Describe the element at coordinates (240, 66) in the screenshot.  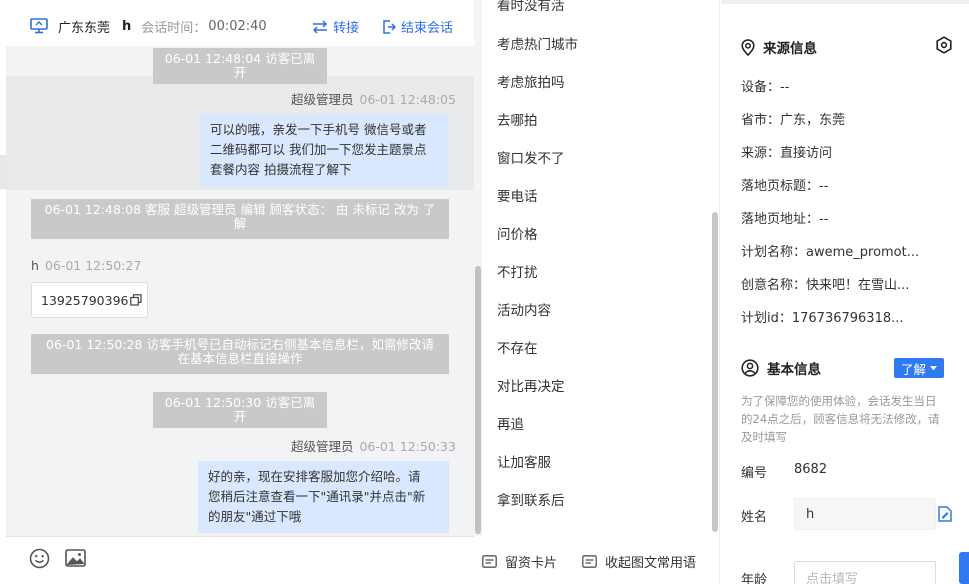
I see `system-message: 06-01 12:48:04 访客已离开` at that location.